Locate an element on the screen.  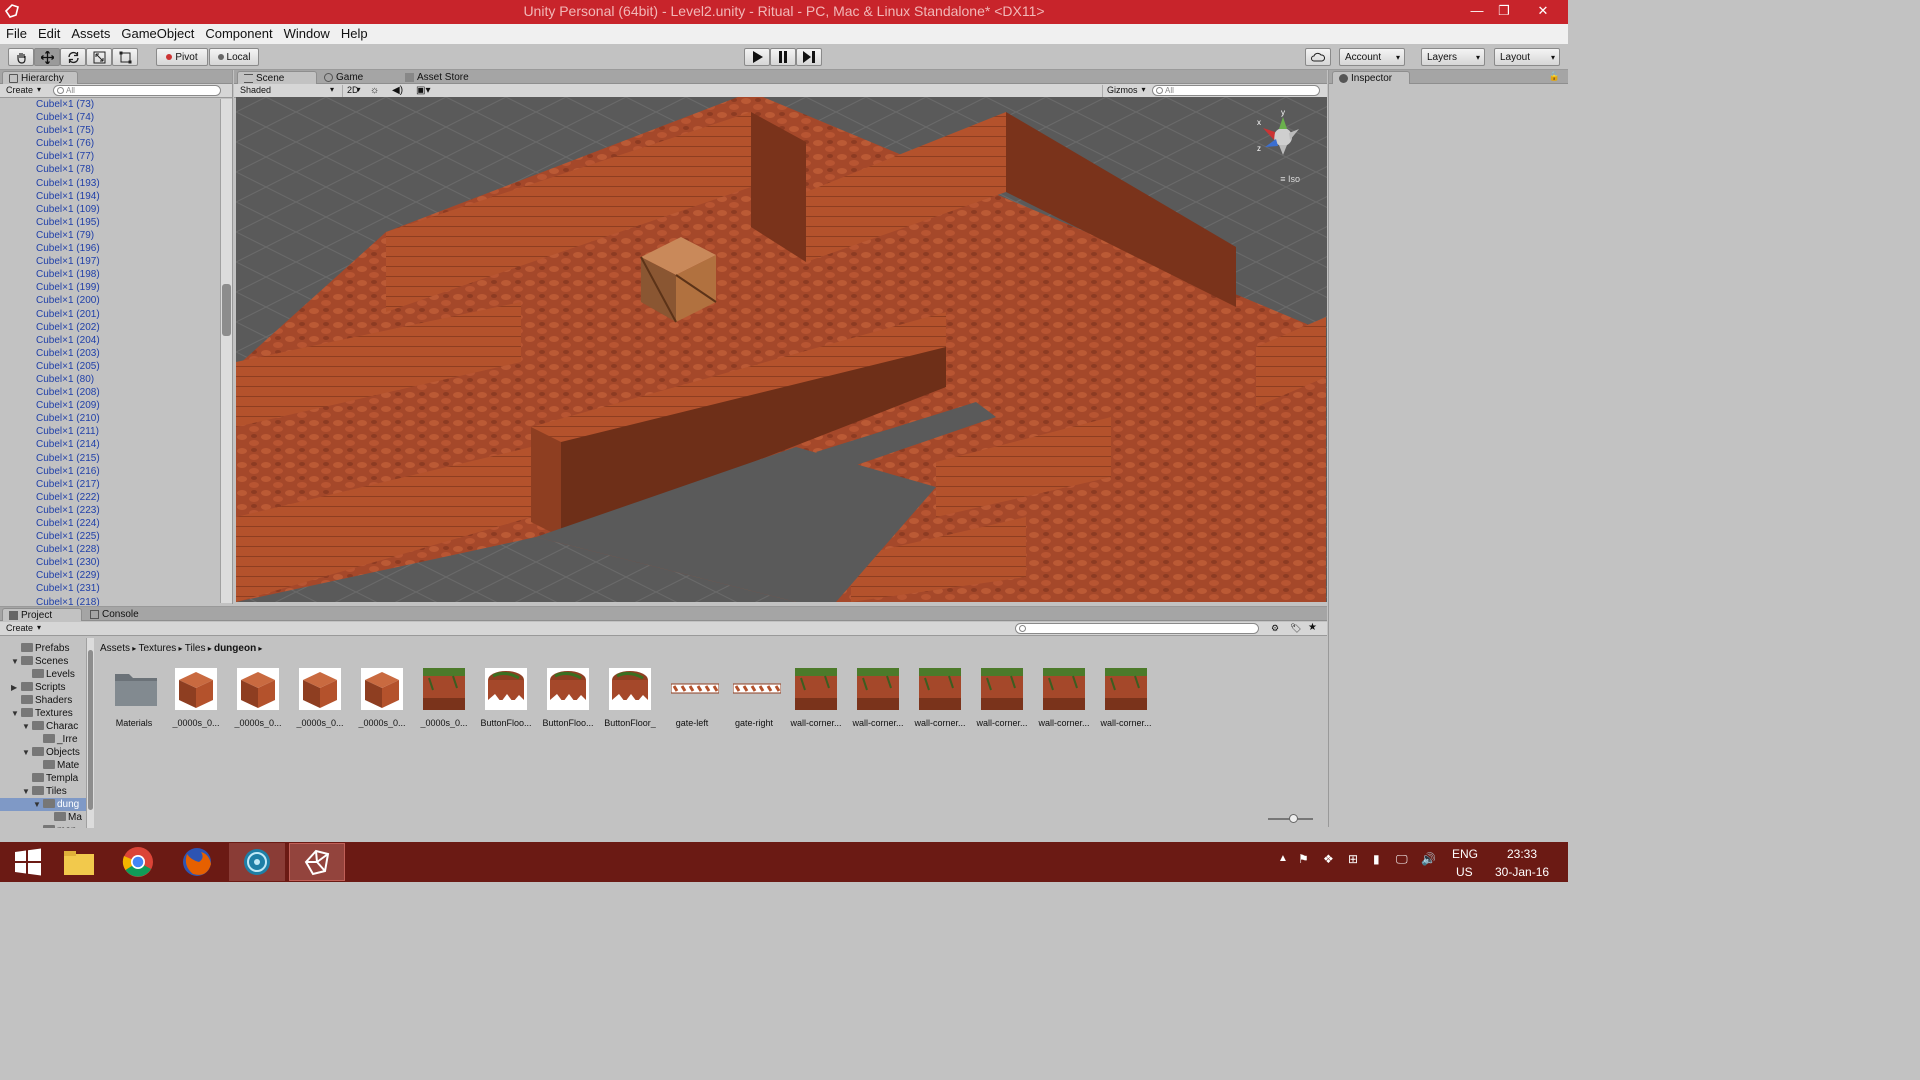
tray-clock-time: 23:33 is located at coordinates (1522, 854).